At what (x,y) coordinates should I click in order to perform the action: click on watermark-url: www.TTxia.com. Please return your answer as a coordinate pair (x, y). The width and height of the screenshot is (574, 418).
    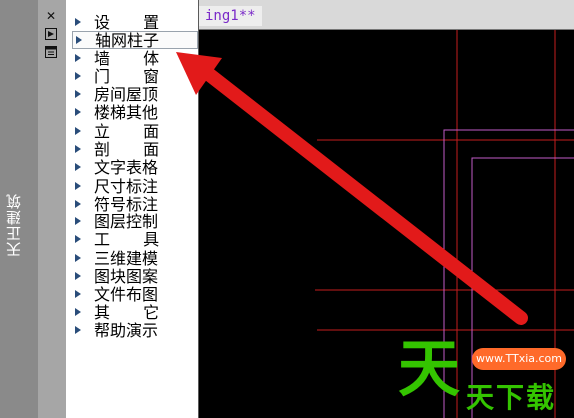
    Looking at the image, I should click on (519, 359).